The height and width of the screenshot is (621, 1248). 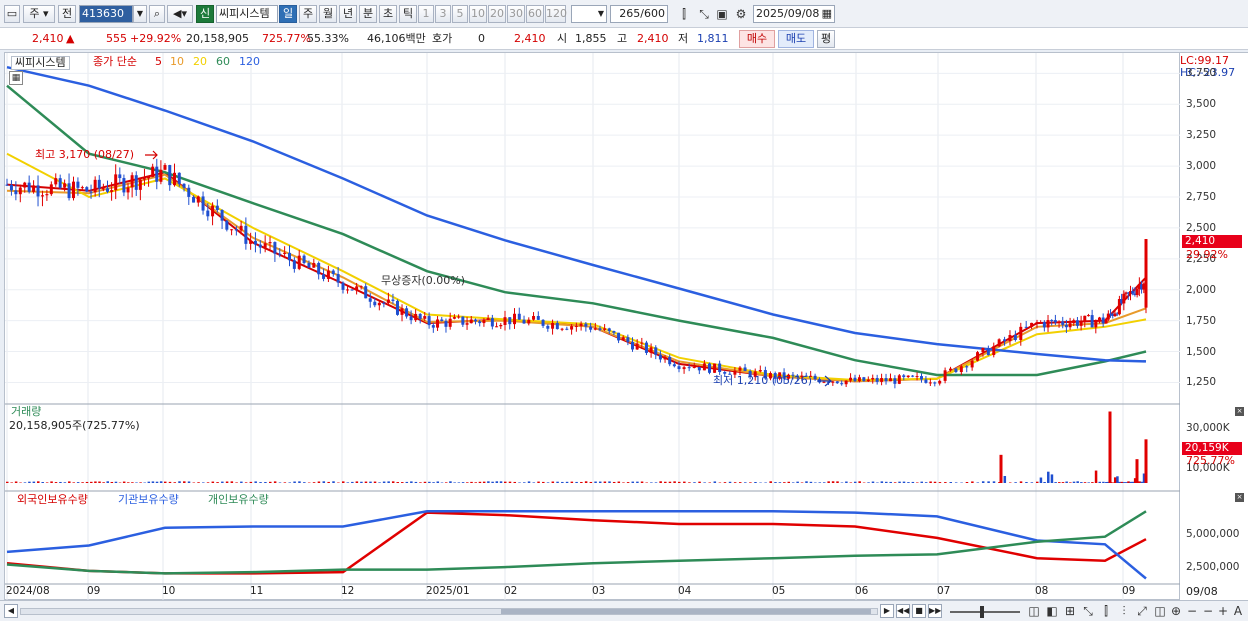 I want to click on close-icon-2: ×, so click(x=1239, y=497).